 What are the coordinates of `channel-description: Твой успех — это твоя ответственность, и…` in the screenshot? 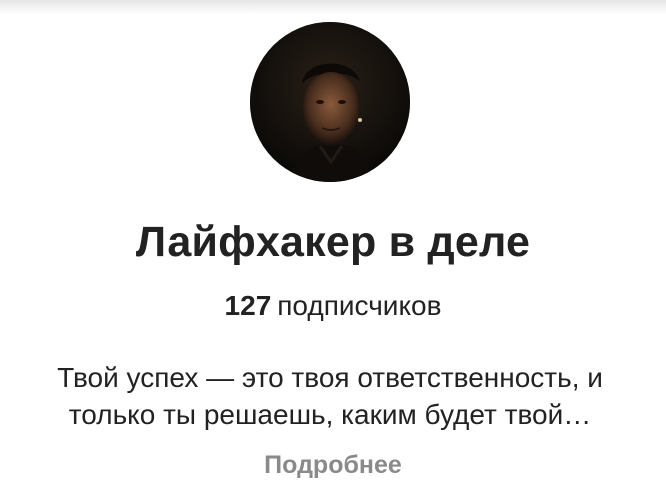 It's located at (330, 396).